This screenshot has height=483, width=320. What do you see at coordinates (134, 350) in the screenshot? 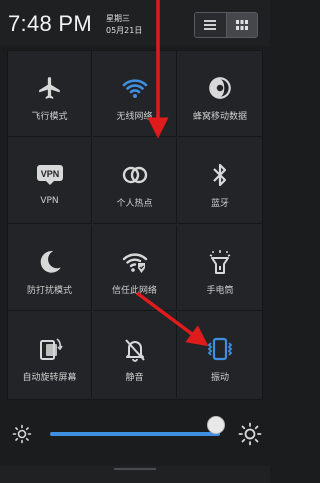
I see `mute-bell-icon` at bounding box center [134, 350].